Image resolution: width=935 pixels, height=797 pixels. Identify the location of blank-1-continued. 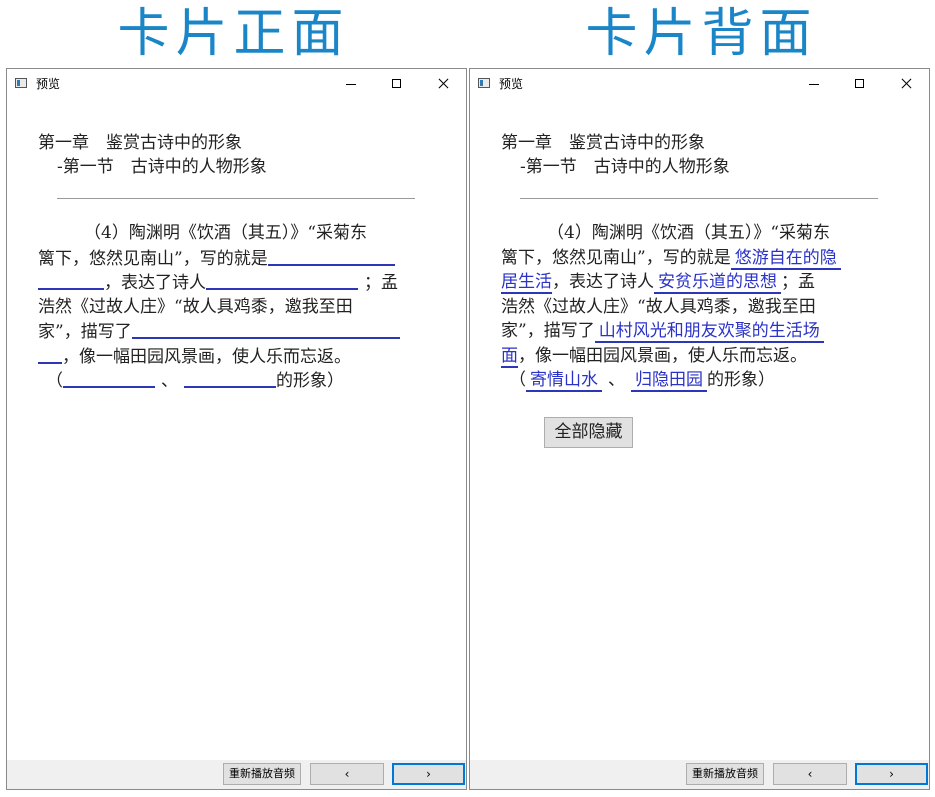
(71, 280).